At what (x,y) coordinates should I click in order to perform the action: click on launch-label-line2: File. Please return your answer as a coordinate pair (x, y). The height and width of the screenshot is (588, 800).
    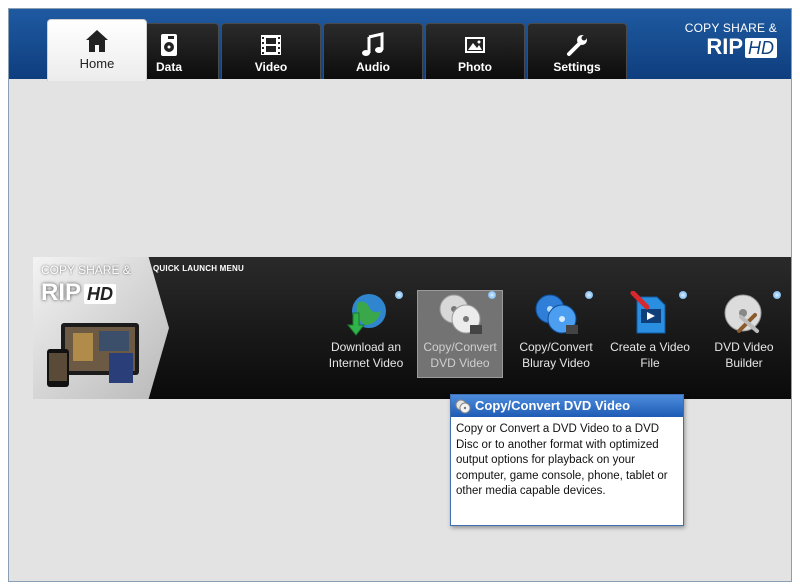
    Looking at the image, I should click on (650, 363).